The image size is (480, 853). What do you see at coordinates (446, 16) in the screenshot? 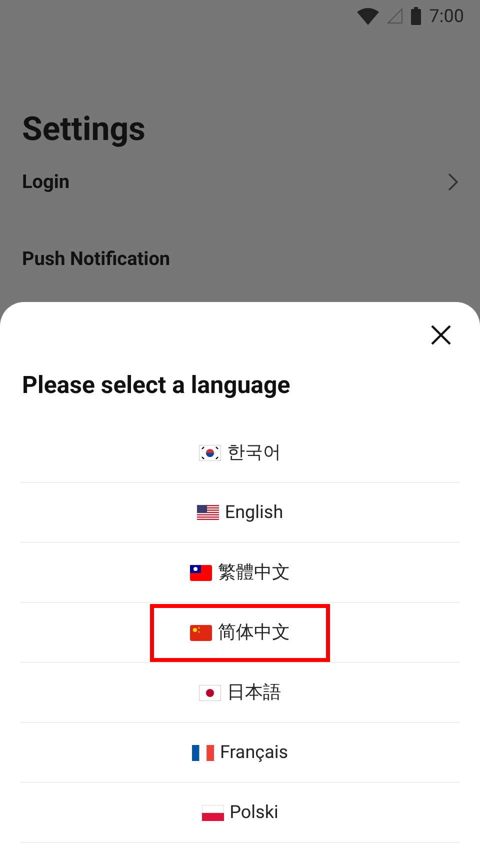
I see `status-time: 7:00` at bounding box center [446, 16].